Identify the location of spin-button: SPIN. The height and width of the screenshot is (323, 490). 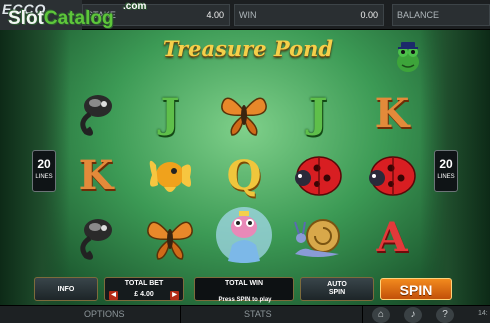
(416, 289).